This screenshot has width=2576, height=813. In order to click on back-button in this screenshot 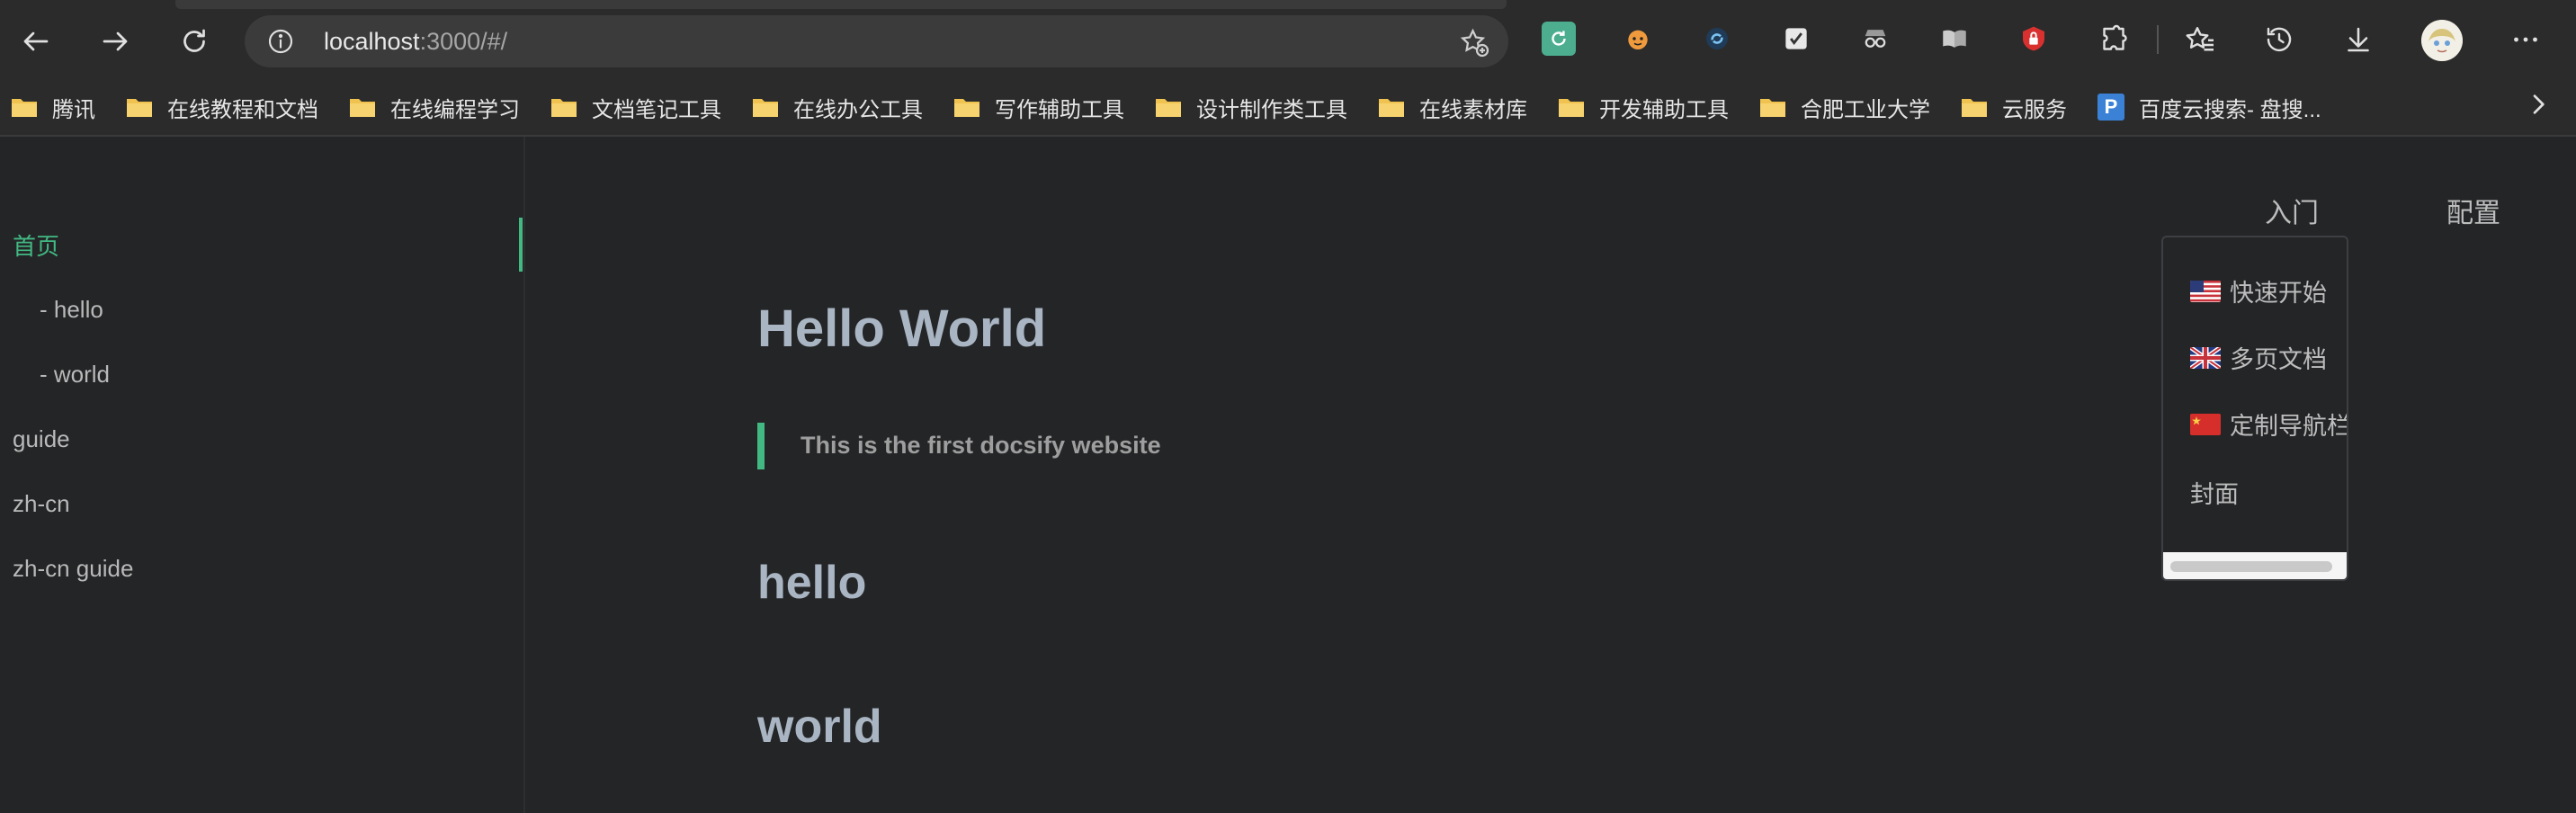, I will do `click(36, 41)`.